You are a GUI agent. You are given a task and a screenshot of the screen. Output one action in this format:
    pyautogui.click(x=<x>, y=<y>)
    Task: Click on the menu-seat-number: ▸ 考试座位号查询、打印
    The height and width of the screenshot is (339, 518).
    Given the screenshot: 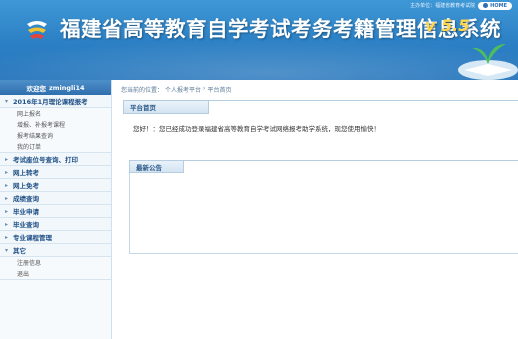 What is the action you would take?
    pyautogui.click(x=55, y=159)
    